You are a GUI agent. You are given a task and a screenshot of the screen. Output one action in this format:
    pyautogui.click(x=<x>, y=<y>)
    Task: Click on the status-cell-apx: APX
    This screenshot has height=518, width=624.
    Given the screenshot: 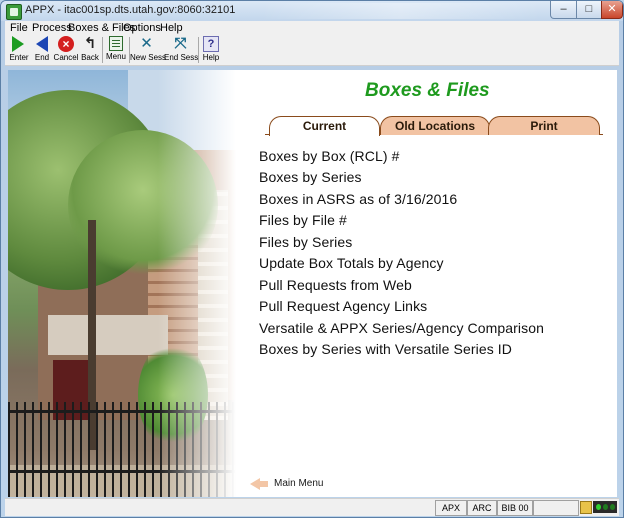 What is the action you would take?
    pyautogui.click(x=451, y=508)
    